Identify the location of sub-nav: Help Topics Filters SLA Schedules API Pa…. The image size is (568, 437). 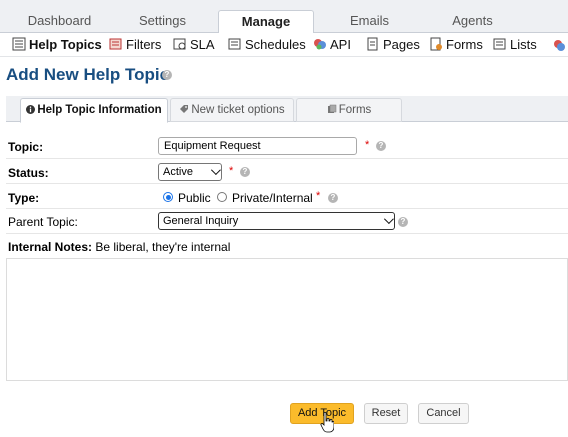
(284, 45).